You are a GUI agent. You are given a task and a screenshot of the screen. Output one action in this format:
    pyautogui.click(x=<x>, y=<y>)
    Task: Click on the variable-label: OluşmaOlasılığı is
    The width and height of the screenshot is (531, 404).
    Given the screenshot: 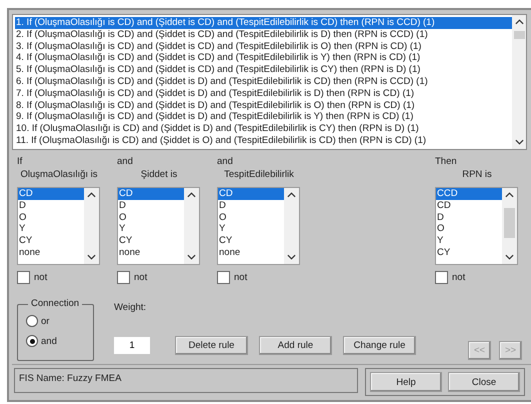 What is the action you would take?
    pyautogui.click(x=59, y=175)
    